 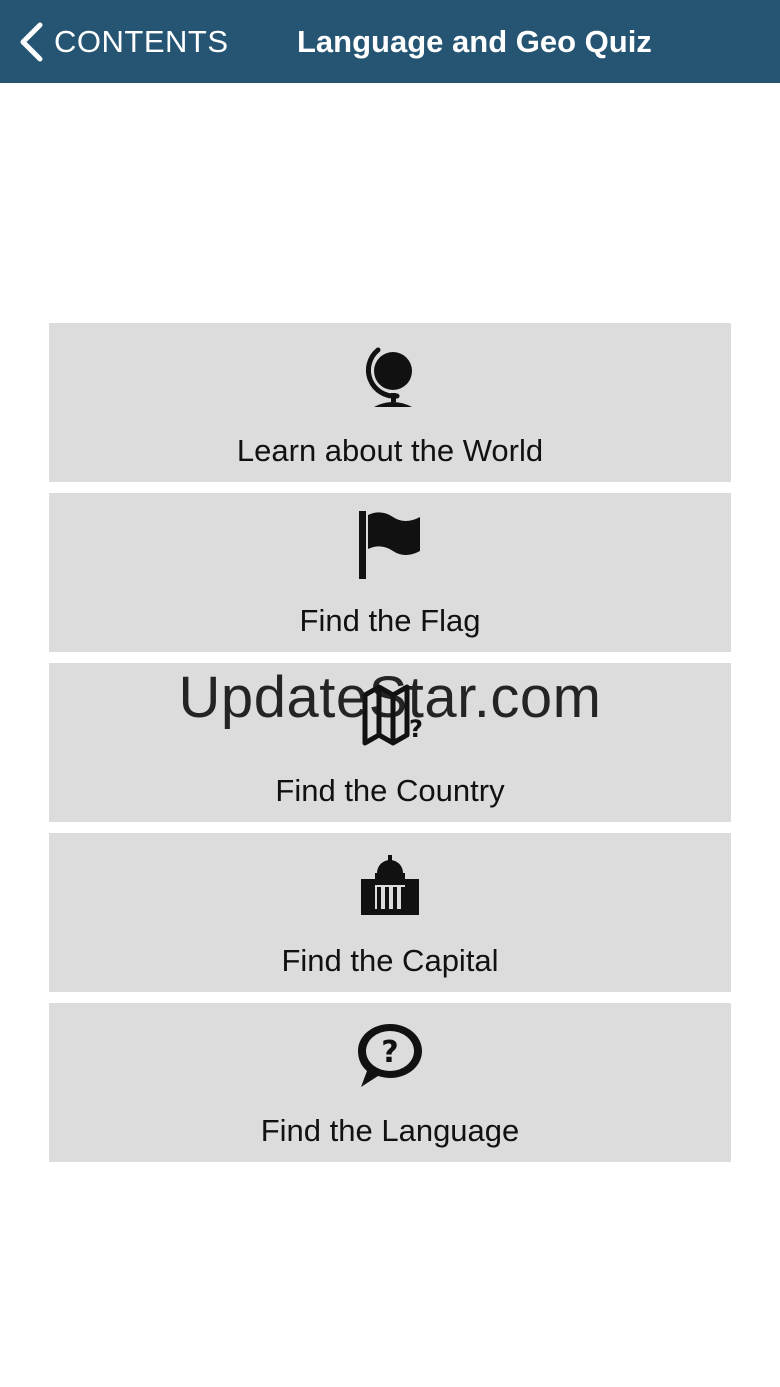 What do you see at coordinates (390, 545) in the screenshot?
I see `flag-icon` at bounding box center [390, 545].